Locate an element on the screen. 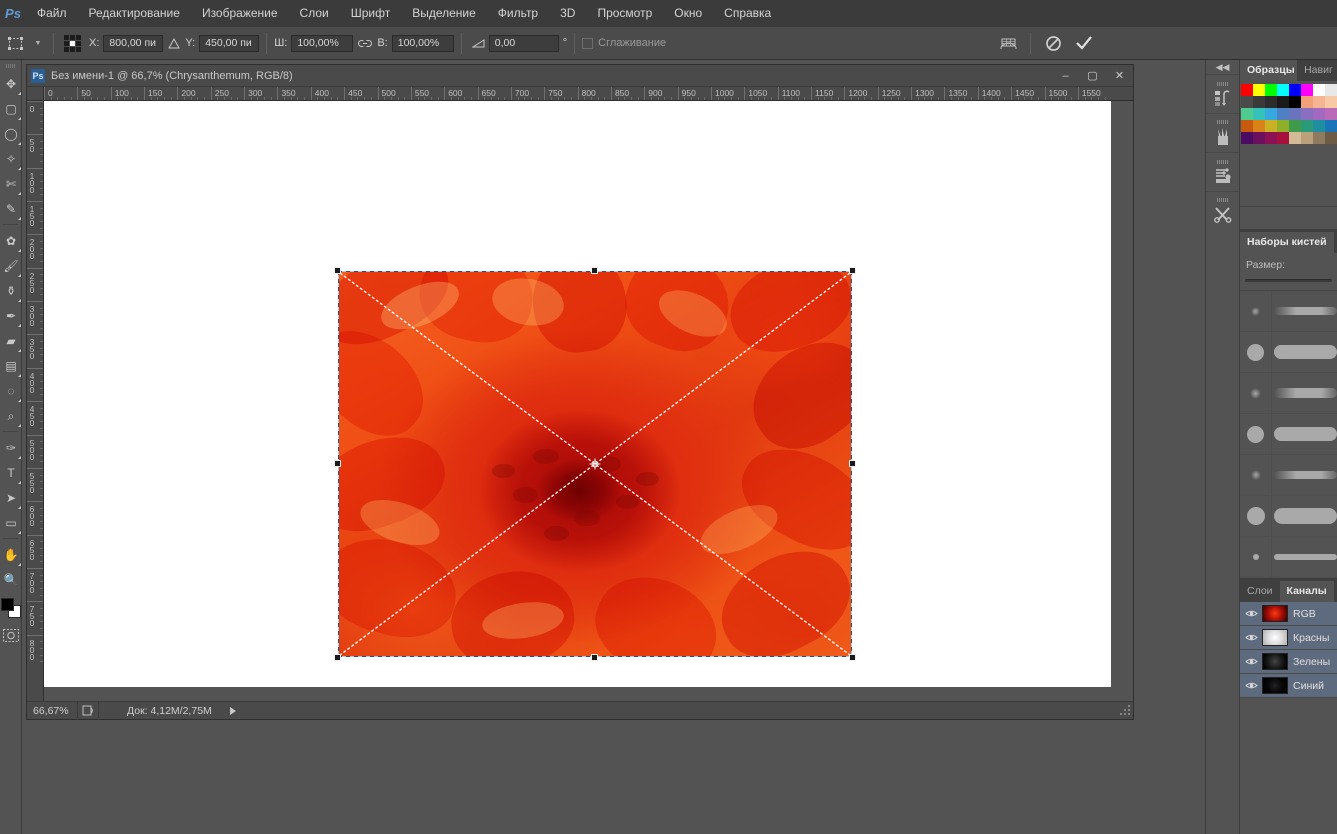 This screenshot has width=1337, height=834. refpoint-center is located at coordinates (72, 43).